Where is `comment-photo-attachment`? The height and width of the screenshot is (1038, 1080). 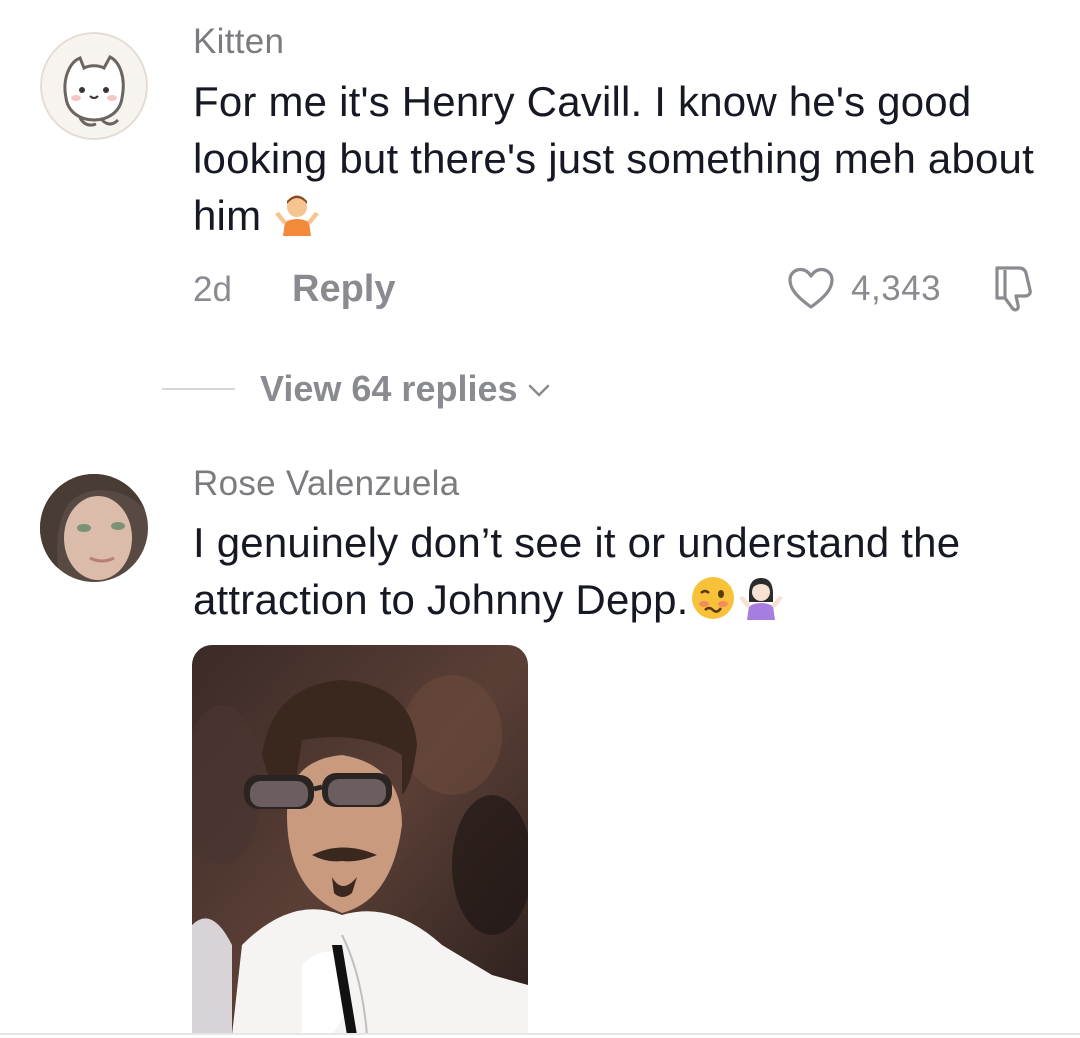
comment-photo-attachment is located at coordinates (360, 840).